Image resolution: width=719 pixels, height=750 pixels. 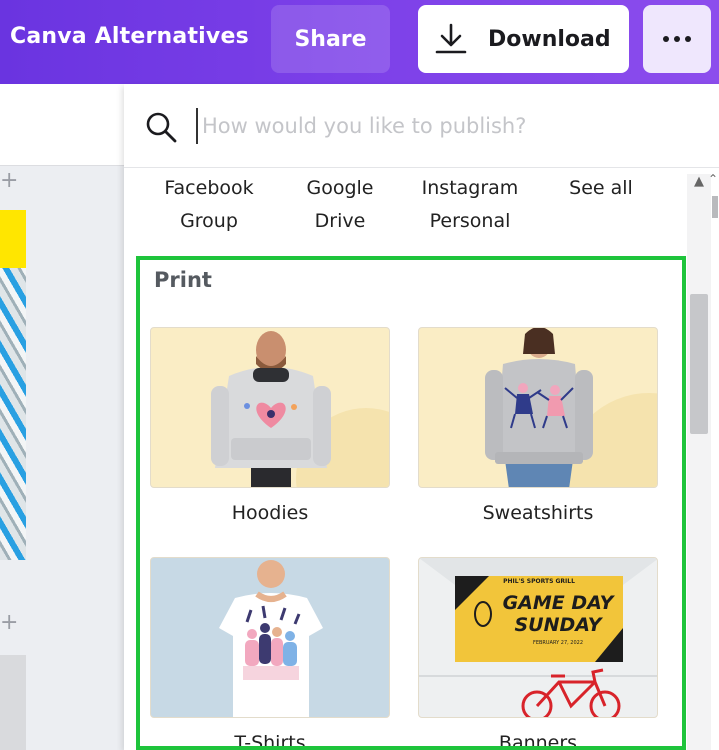 I want to click on option-facebook-group: Facebook Group, so click(x=209, y=205).